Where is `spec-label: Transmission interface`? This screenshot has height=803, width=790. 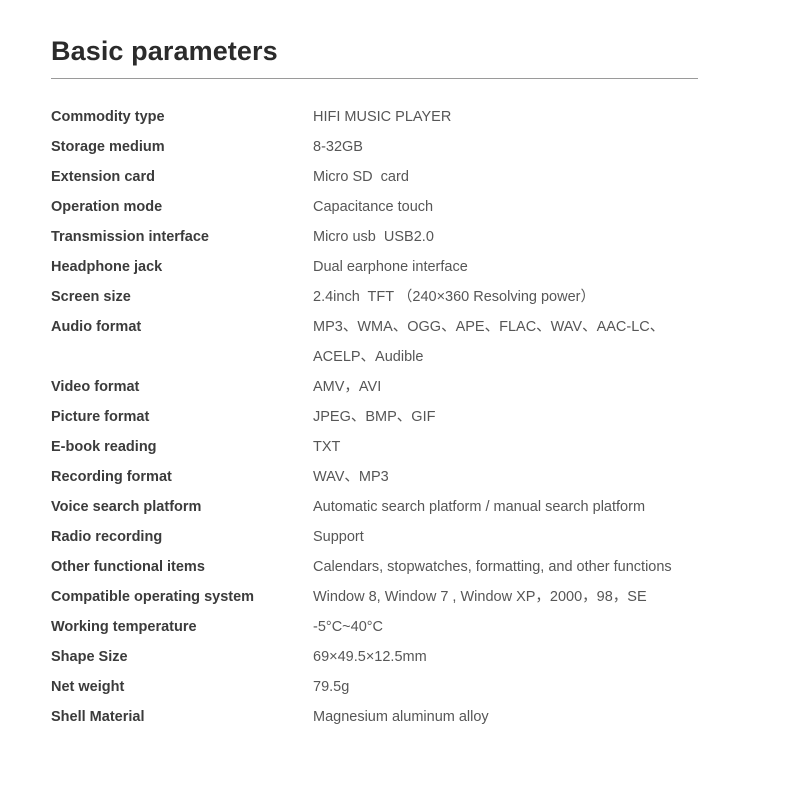
spec-label: Transmission interface is located at coordinates (130, 237).